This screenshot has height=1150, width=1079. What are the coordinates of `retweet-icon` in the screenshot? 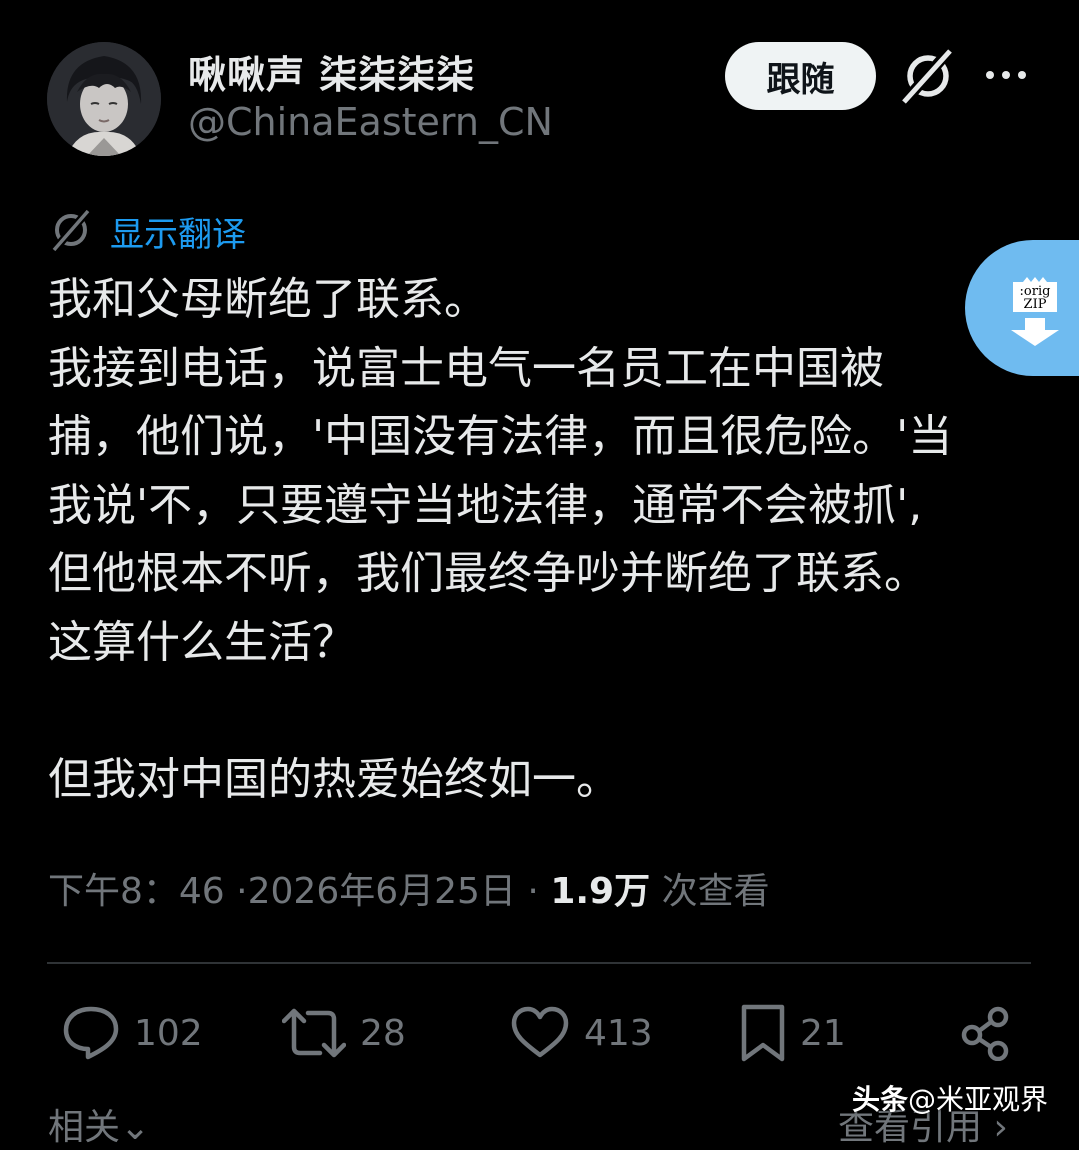 It's located at (314, 1033).